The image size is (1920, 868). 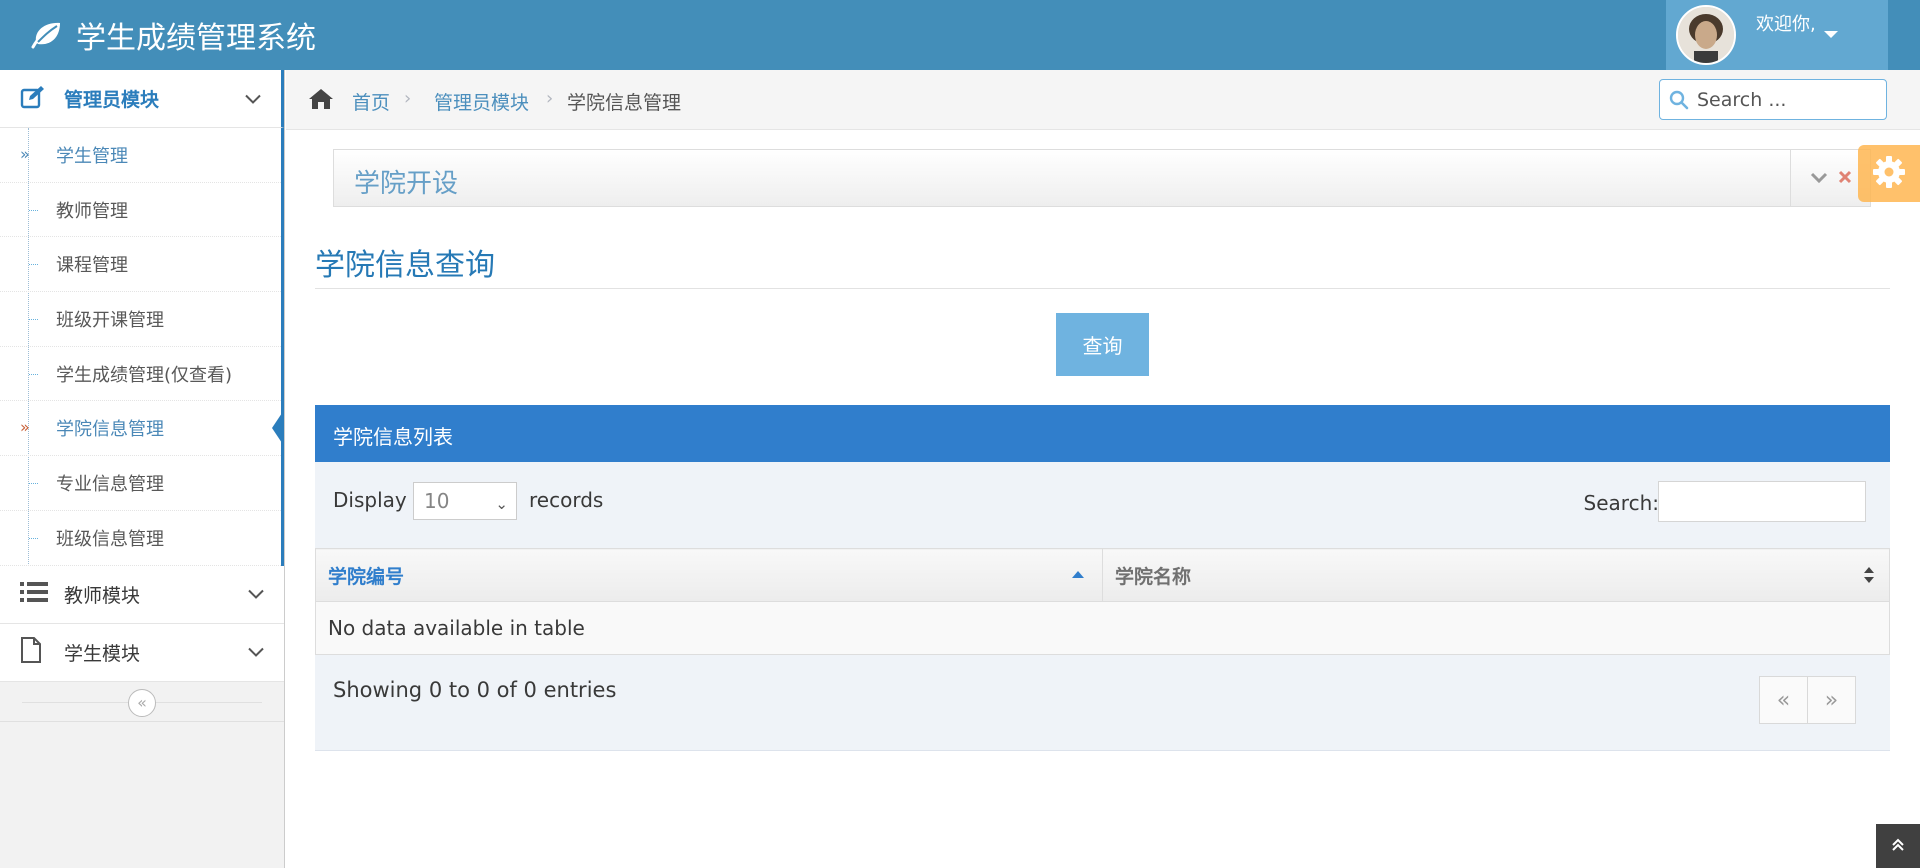 What do you see at coordinates (465, 501) in the screenshot?
I see `page-length-select: 10 ⌄` at bounding box center [465, 501].